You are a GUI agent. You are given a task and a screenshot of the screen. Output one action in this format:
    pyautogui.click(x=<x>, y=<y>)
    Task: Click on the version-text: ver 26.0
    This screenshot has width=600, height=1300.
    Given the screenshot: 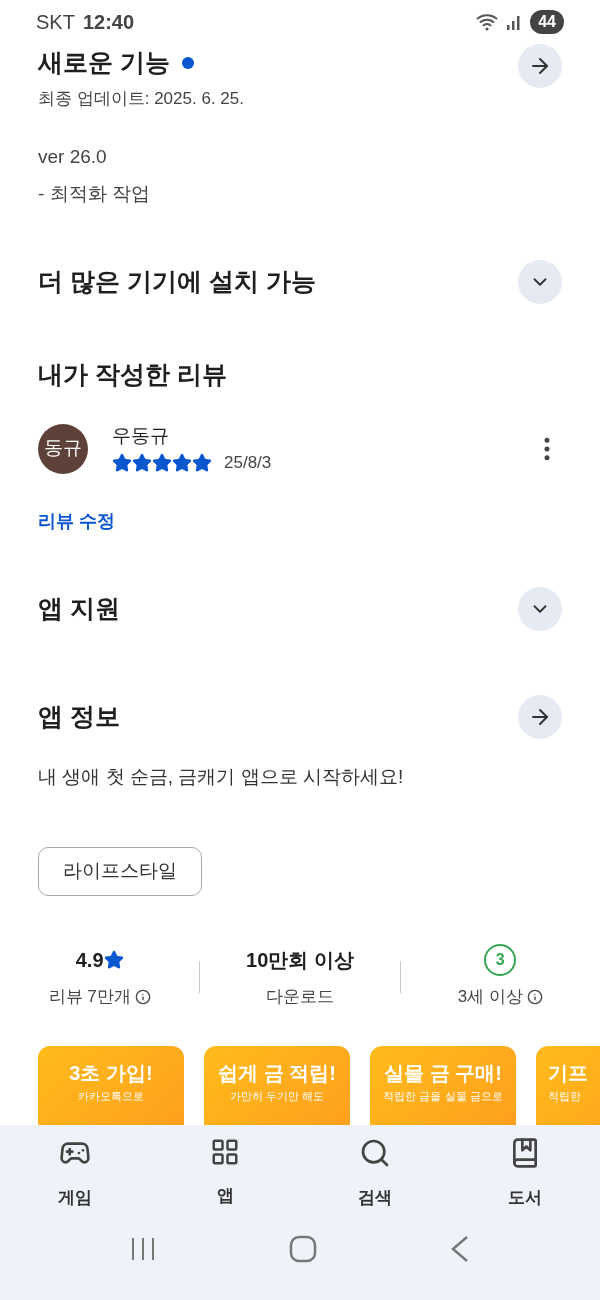 What is the action you would take?
    pyautogui.click(x=73, y=157)
    